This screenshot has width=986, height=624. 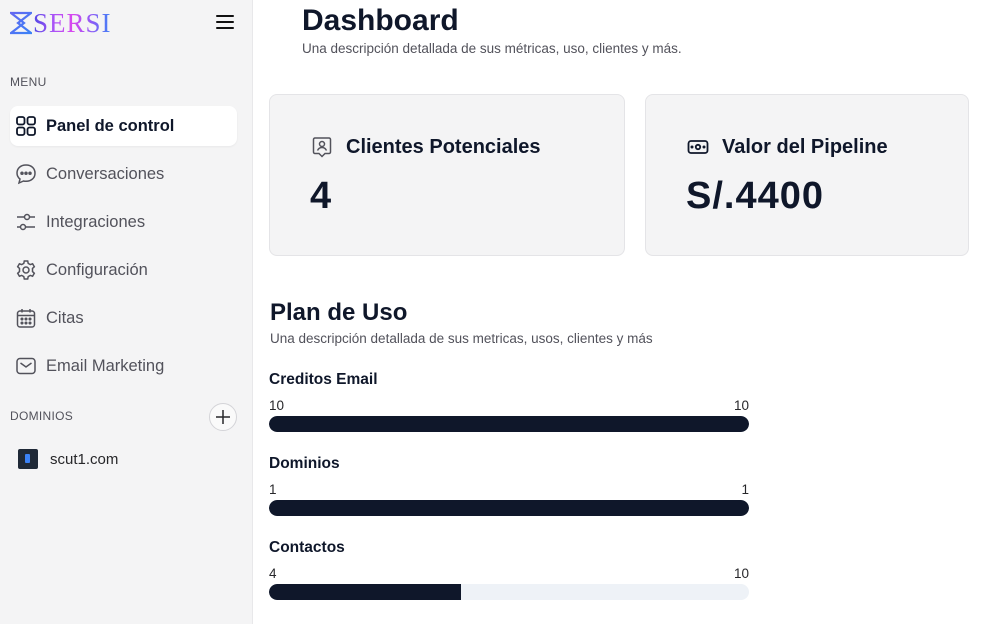 I want to click on menu-section-label: MENU, so click(x=28, y=82).